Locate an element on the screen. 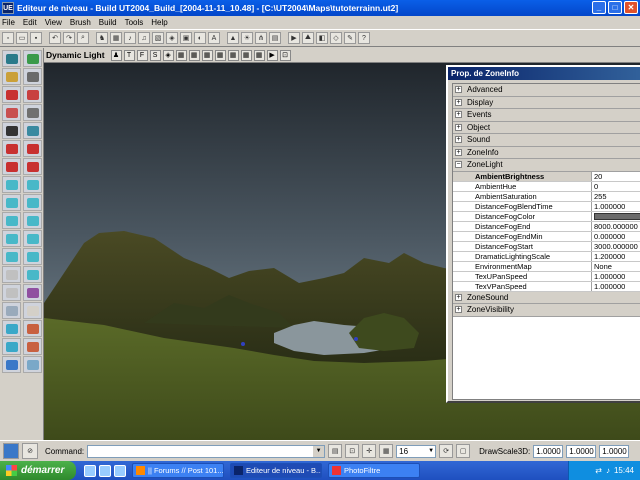 This screenshot has width=640, height=480. vertex-edit-icon is located at coordinates (32, 58).